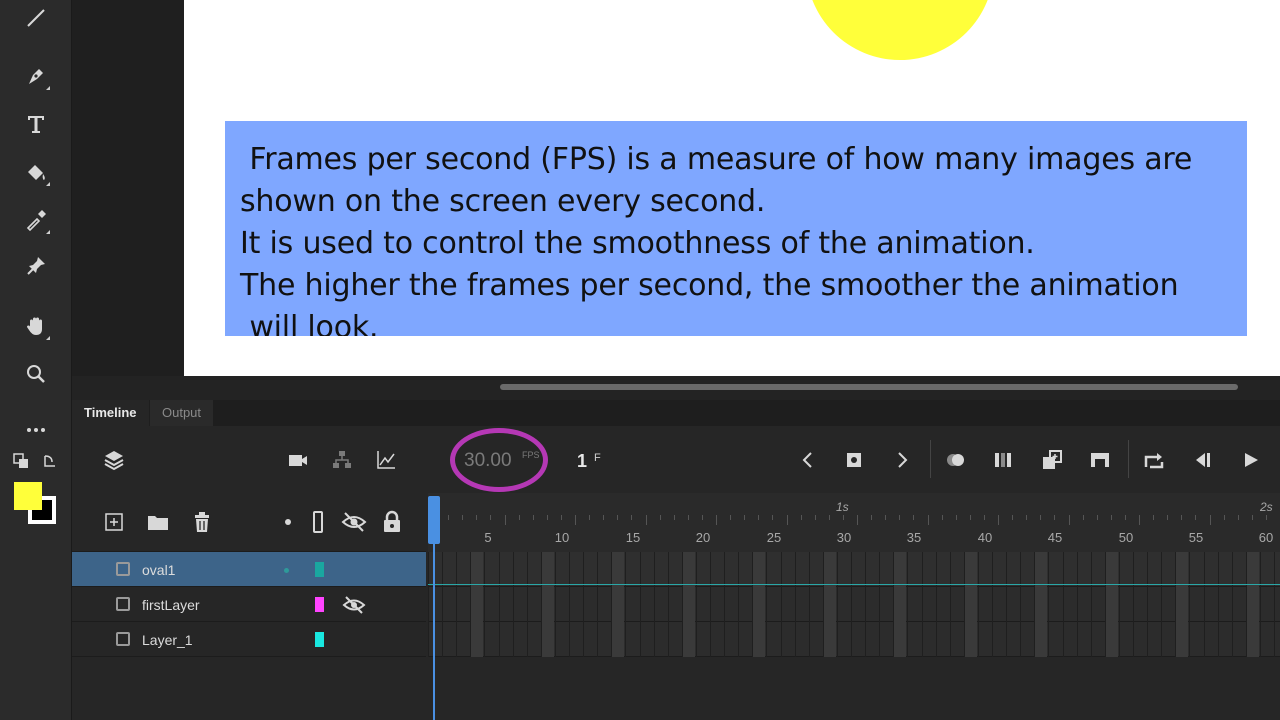 Image resolution: width=1280 pixels, height=720 pixels. What do you see at coordinates (354, 522) in the screenshot?
I see `visibility-toggle-icon` at bounding box center [354, 522].